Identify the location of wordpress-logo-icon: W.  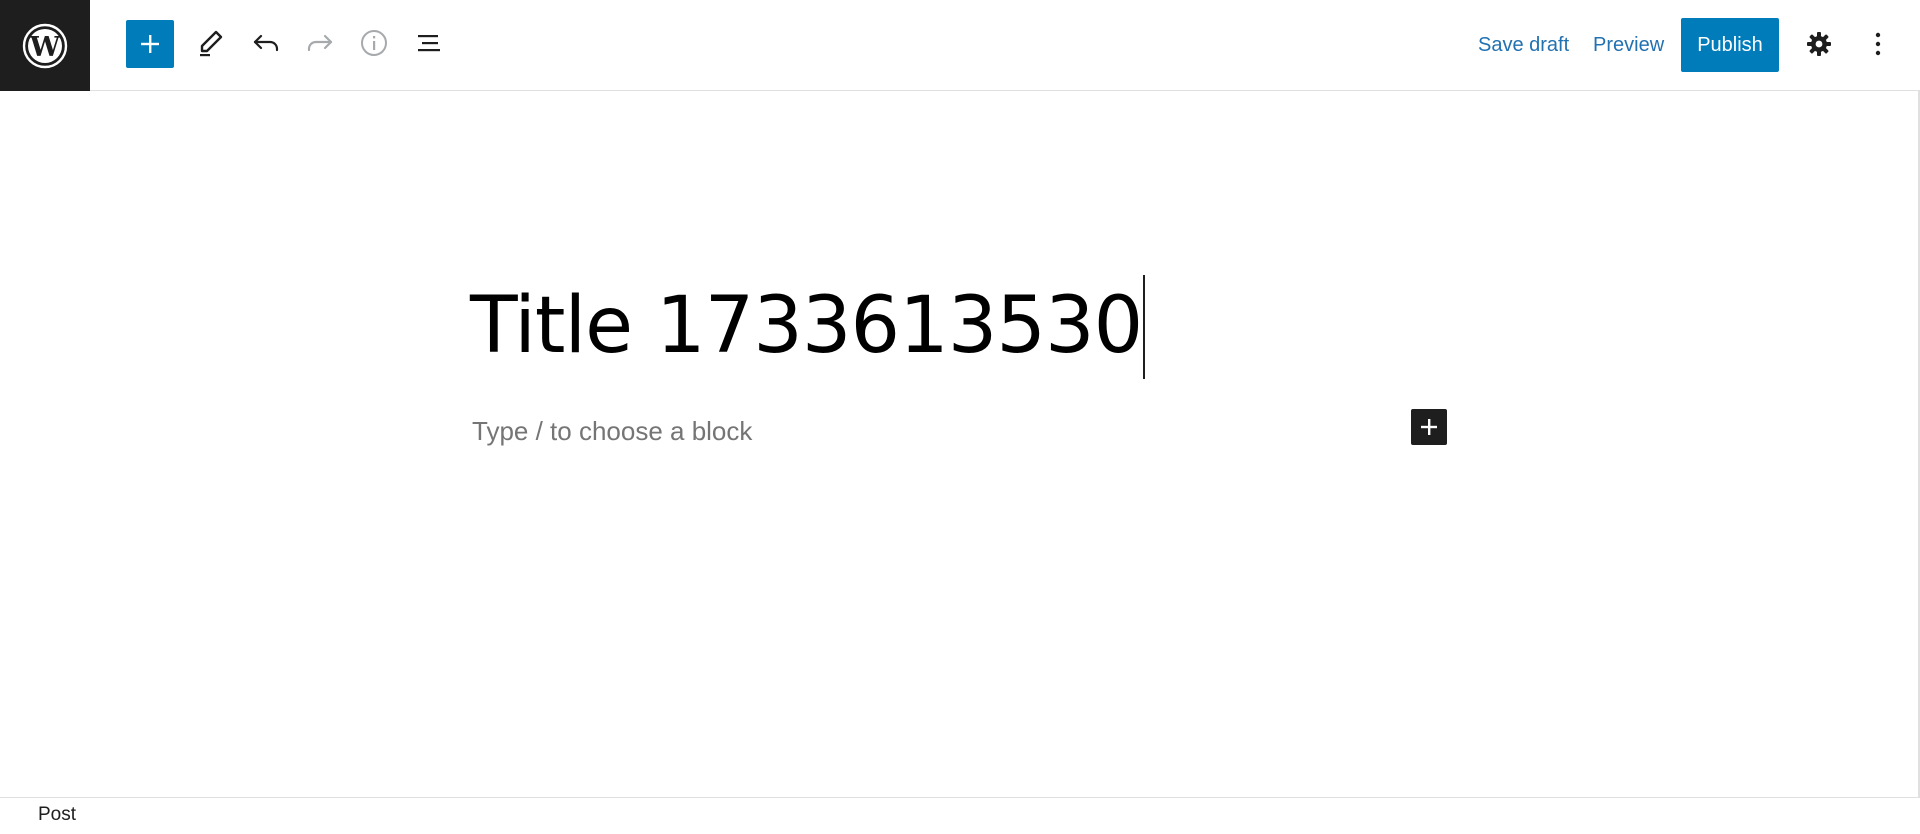
(45, 45).